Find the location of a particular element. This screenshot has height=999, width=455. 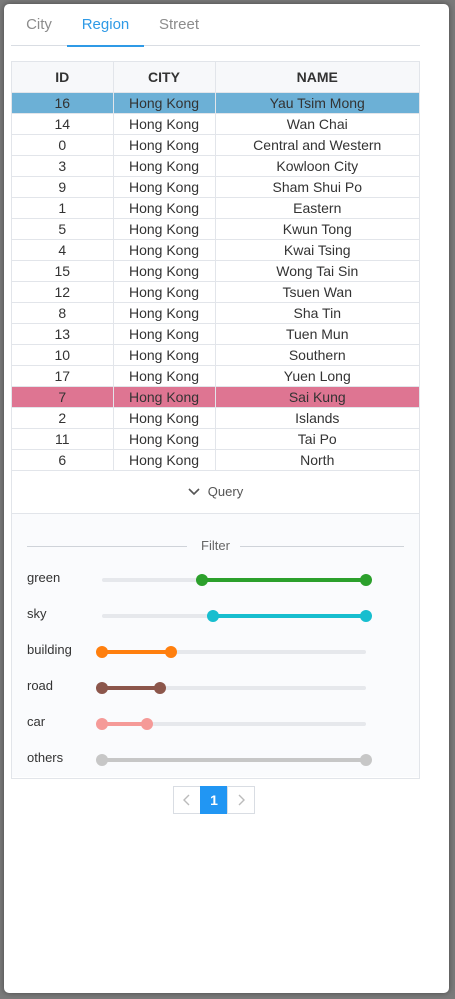

table-row: 9 Hong Kong Sham Shui Po is located at coordinates (215, 187).